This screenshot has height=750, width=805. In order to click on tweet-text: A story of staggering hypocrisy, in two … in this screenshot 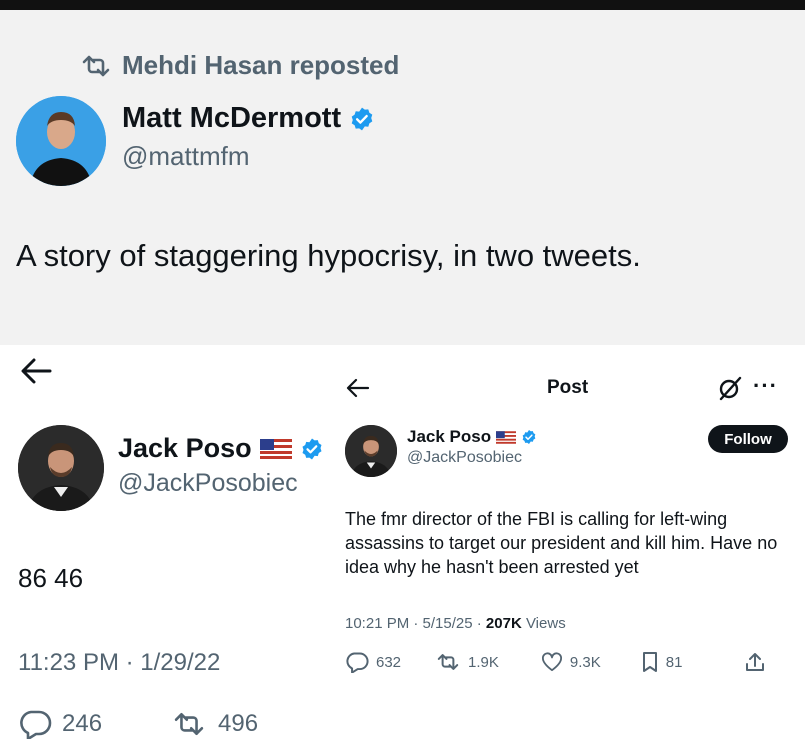, I will do `click(328, 255)`.